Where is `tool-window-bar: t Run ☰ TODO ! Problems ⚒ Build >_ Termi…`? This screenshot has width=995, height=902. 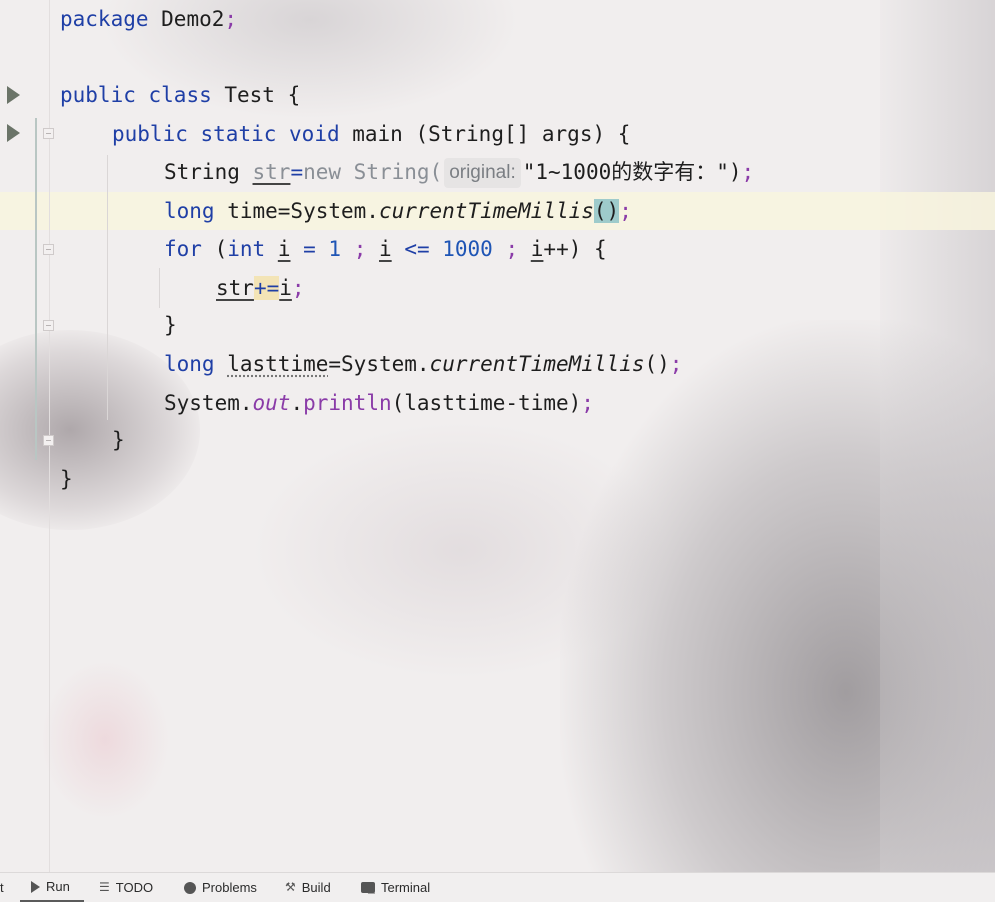
tool-window-bar: t Run ☰ TODO ! Problems ⚒ Build >_ Termi… is located at coordinates (497, 887).